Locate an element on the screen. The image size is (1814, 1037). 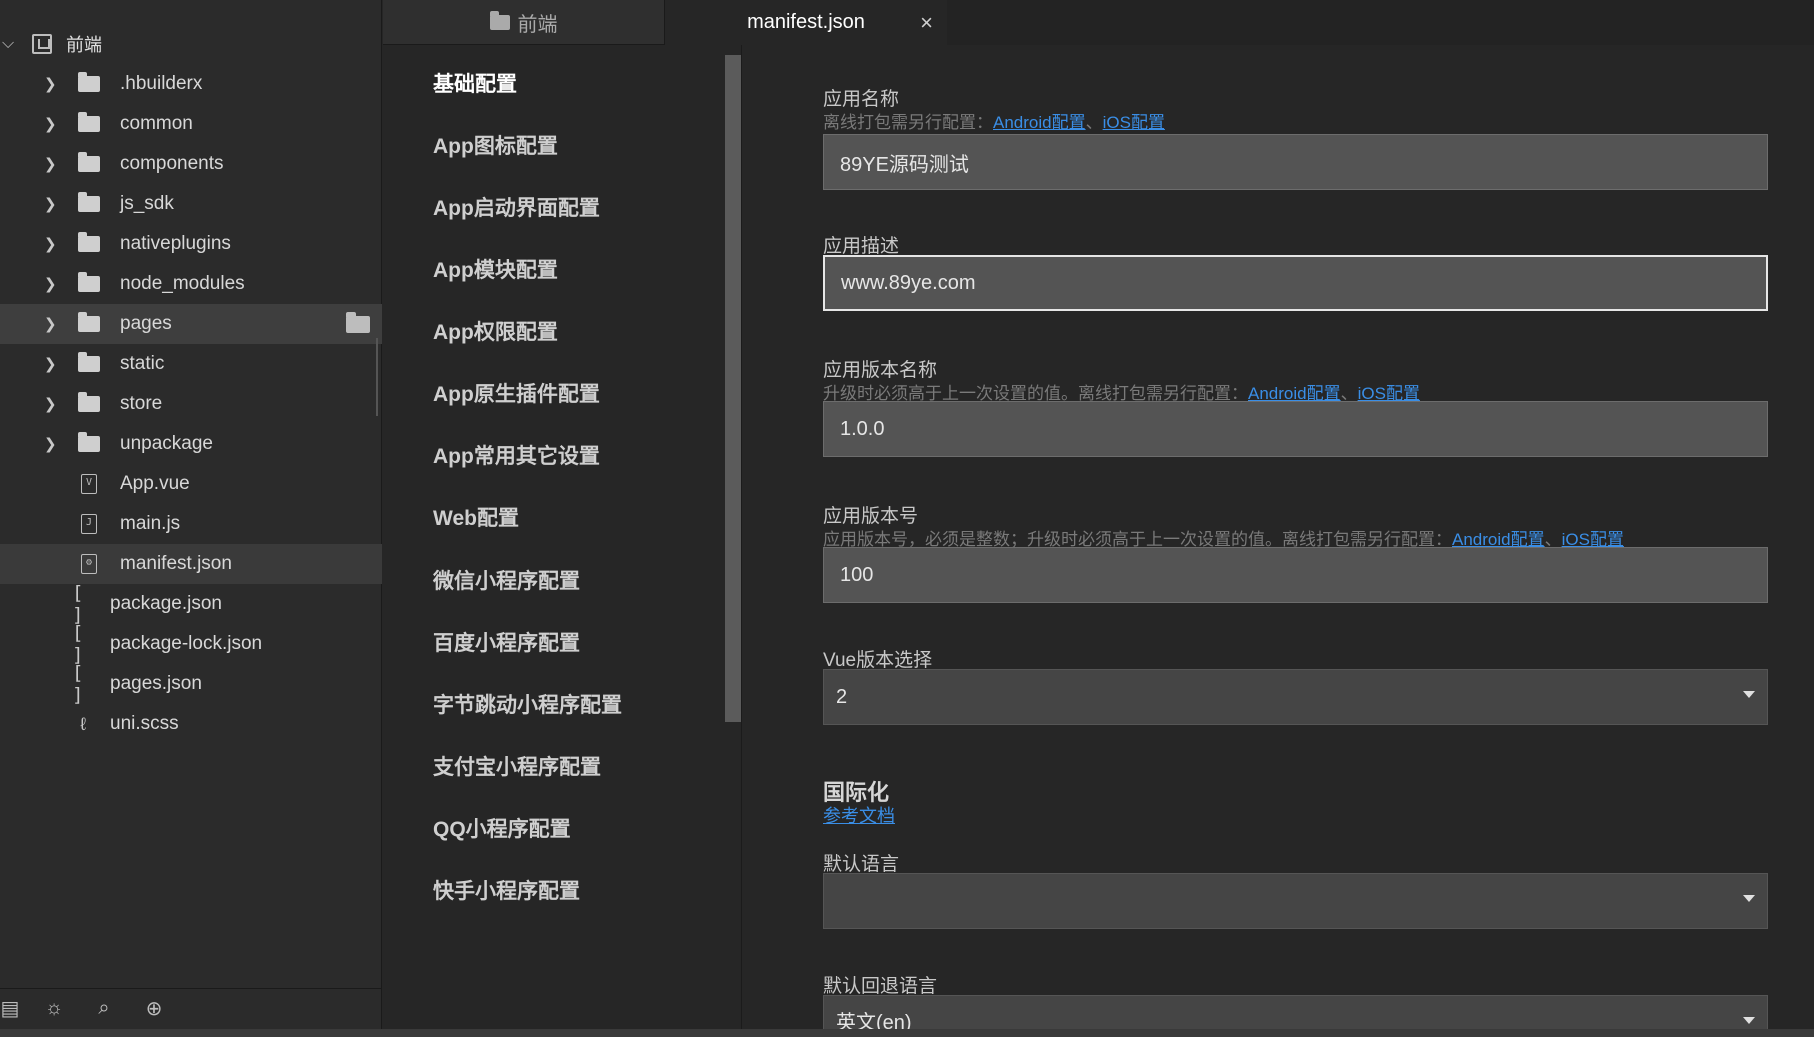
tree-item-package-lock-json: [ ] package-lock.json is located at coordinates (191, 644).